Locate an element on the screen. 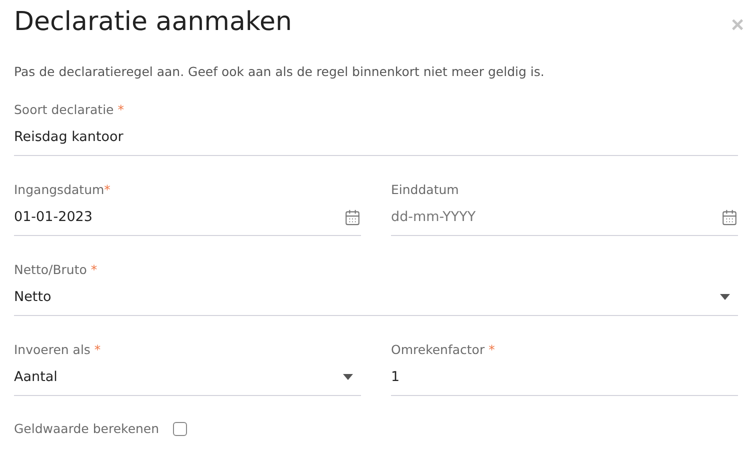 The width and height of the screenshot is (755, 472). checkbox is located at coordinates (180, 429).